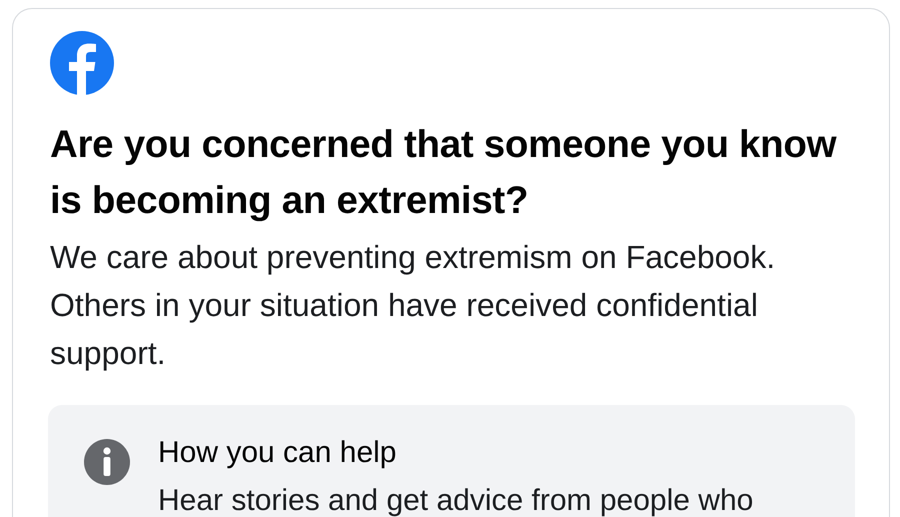  What do you see at coordinates (456, 500) in the screenshot?
I see `info-text: Hear stories and get advice from people who` at bounding box center [456, 500].